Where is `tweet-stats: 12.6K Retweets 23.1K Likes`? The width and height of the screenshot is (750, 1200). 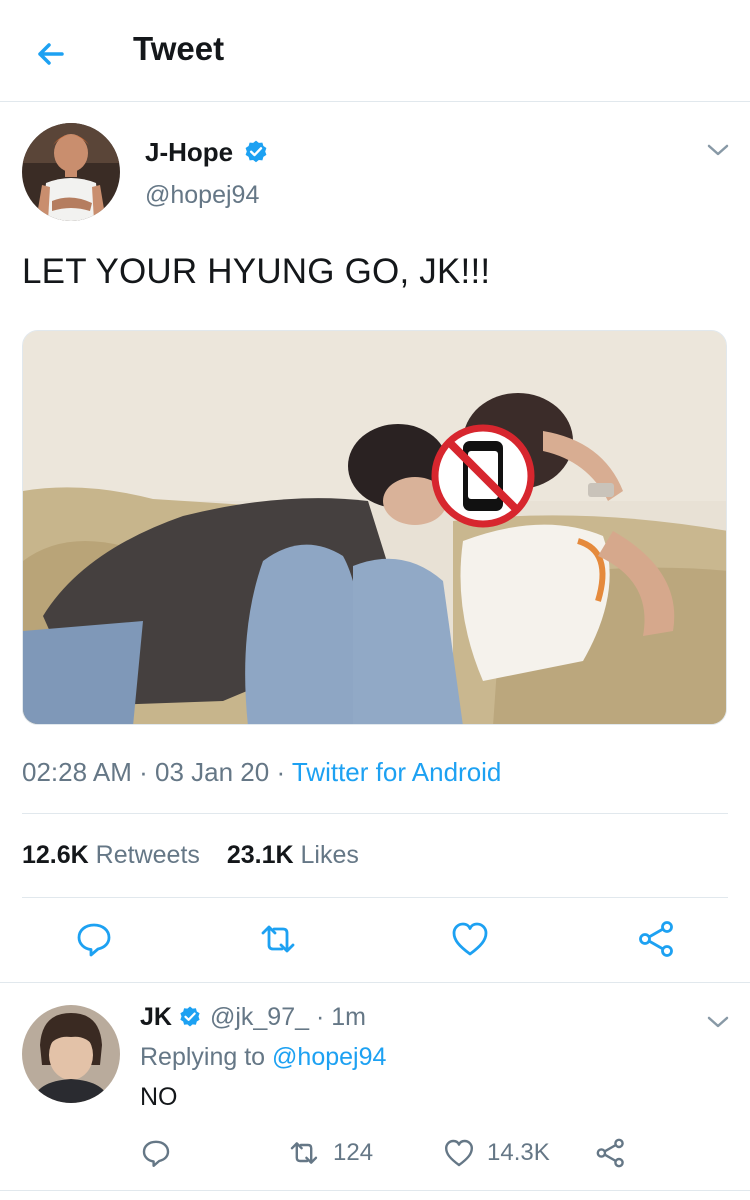 tweet-stats: 12.6K Retweets 23.1K Likes is located at coordinates (200, 855).